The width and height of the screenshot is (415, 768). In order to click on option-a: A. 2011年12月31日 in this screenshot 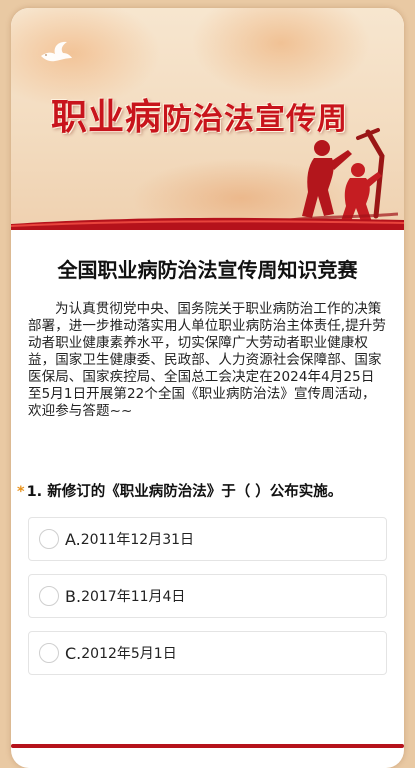, I will do `click(207, 539)`.